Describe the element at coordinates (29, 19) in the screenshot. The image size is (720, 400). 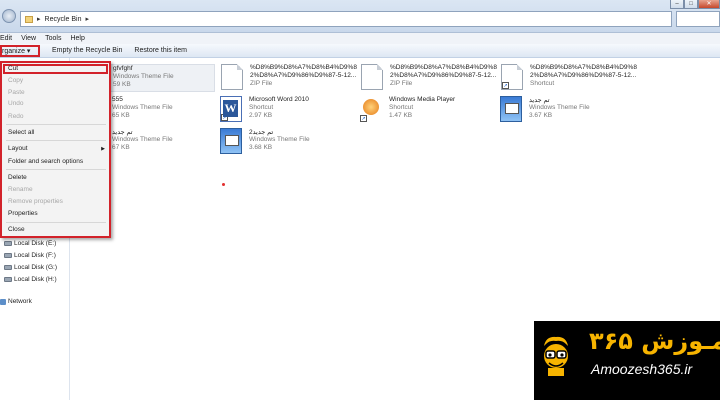
I see `recycle-bin-icon` at that location.